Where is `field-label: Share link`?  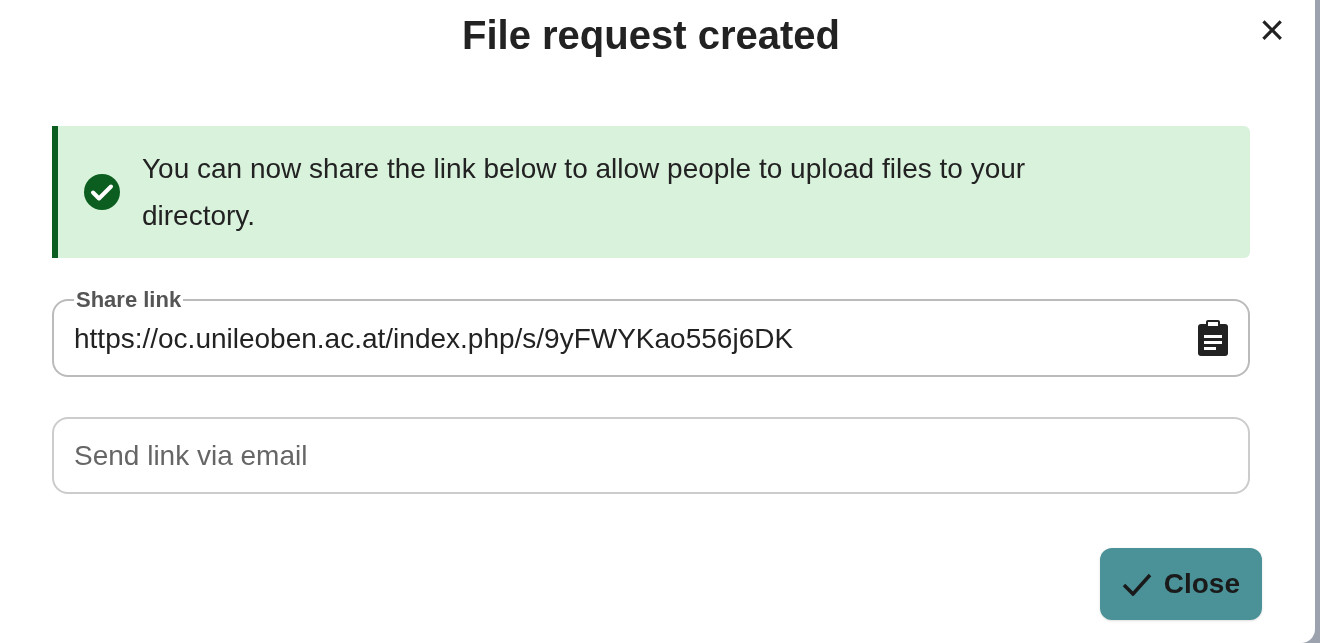
field-label: Share link is located at coordinates (129, 300).